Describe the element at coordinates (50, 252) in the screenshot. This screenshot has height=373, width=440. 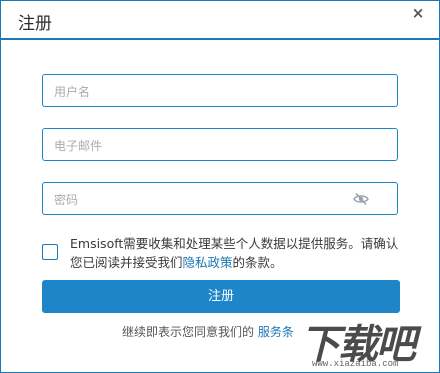
I see `consent-checkbox` at that location.